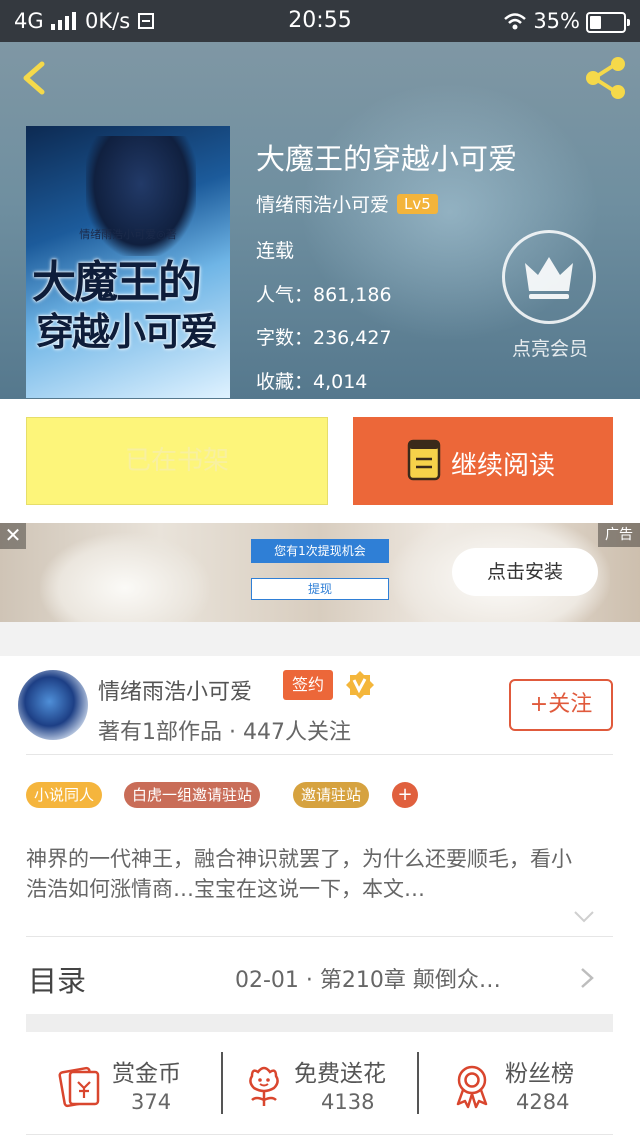  What do you see at coordinates (128, 262) in the screenshot?
I see `book-cover: 情绪雨浩小可爱◎著 大魔王的 穿越小可爱` at bounding box center [128, 262].